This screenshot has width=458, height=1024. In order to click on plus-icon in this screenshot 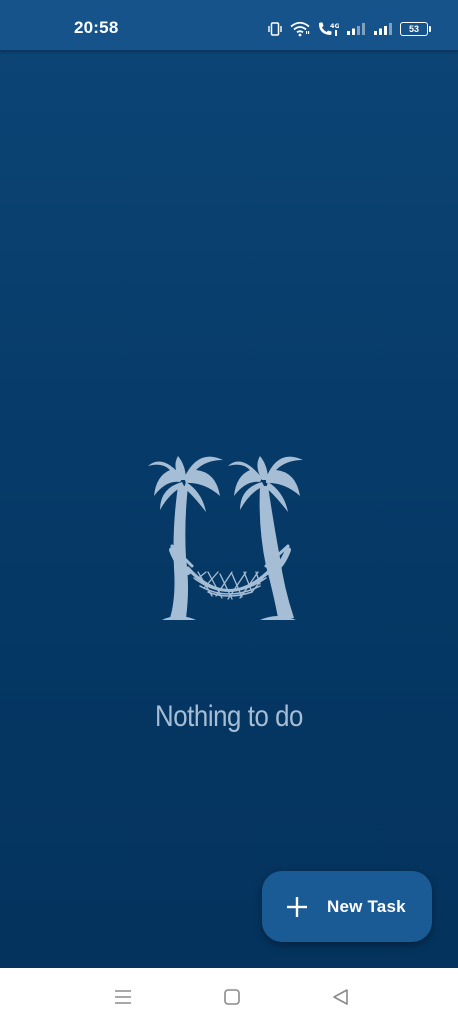, I will do `click(297, 906)`.